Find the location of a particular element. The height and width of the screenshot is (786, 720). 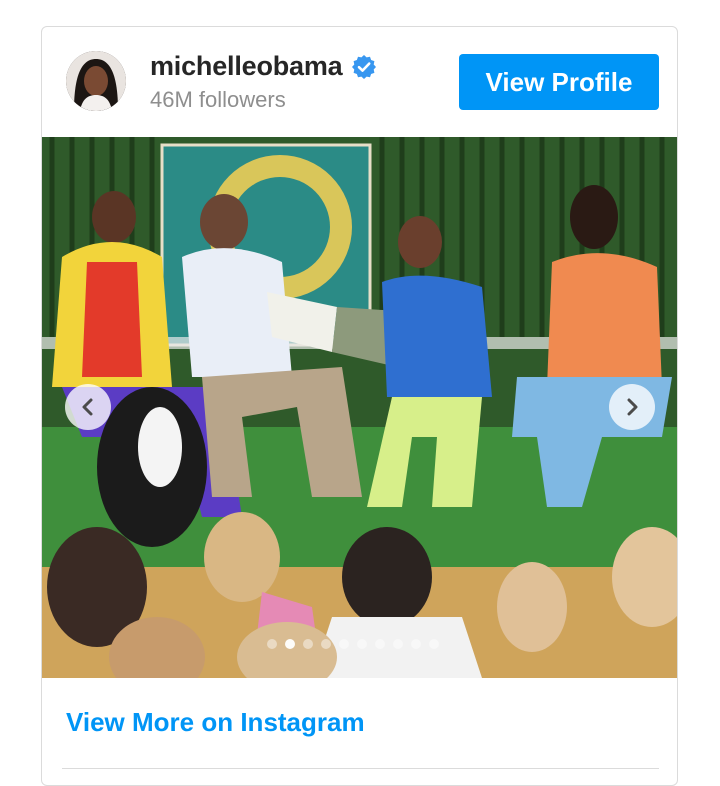

divider is located at coordinates (360, 768).